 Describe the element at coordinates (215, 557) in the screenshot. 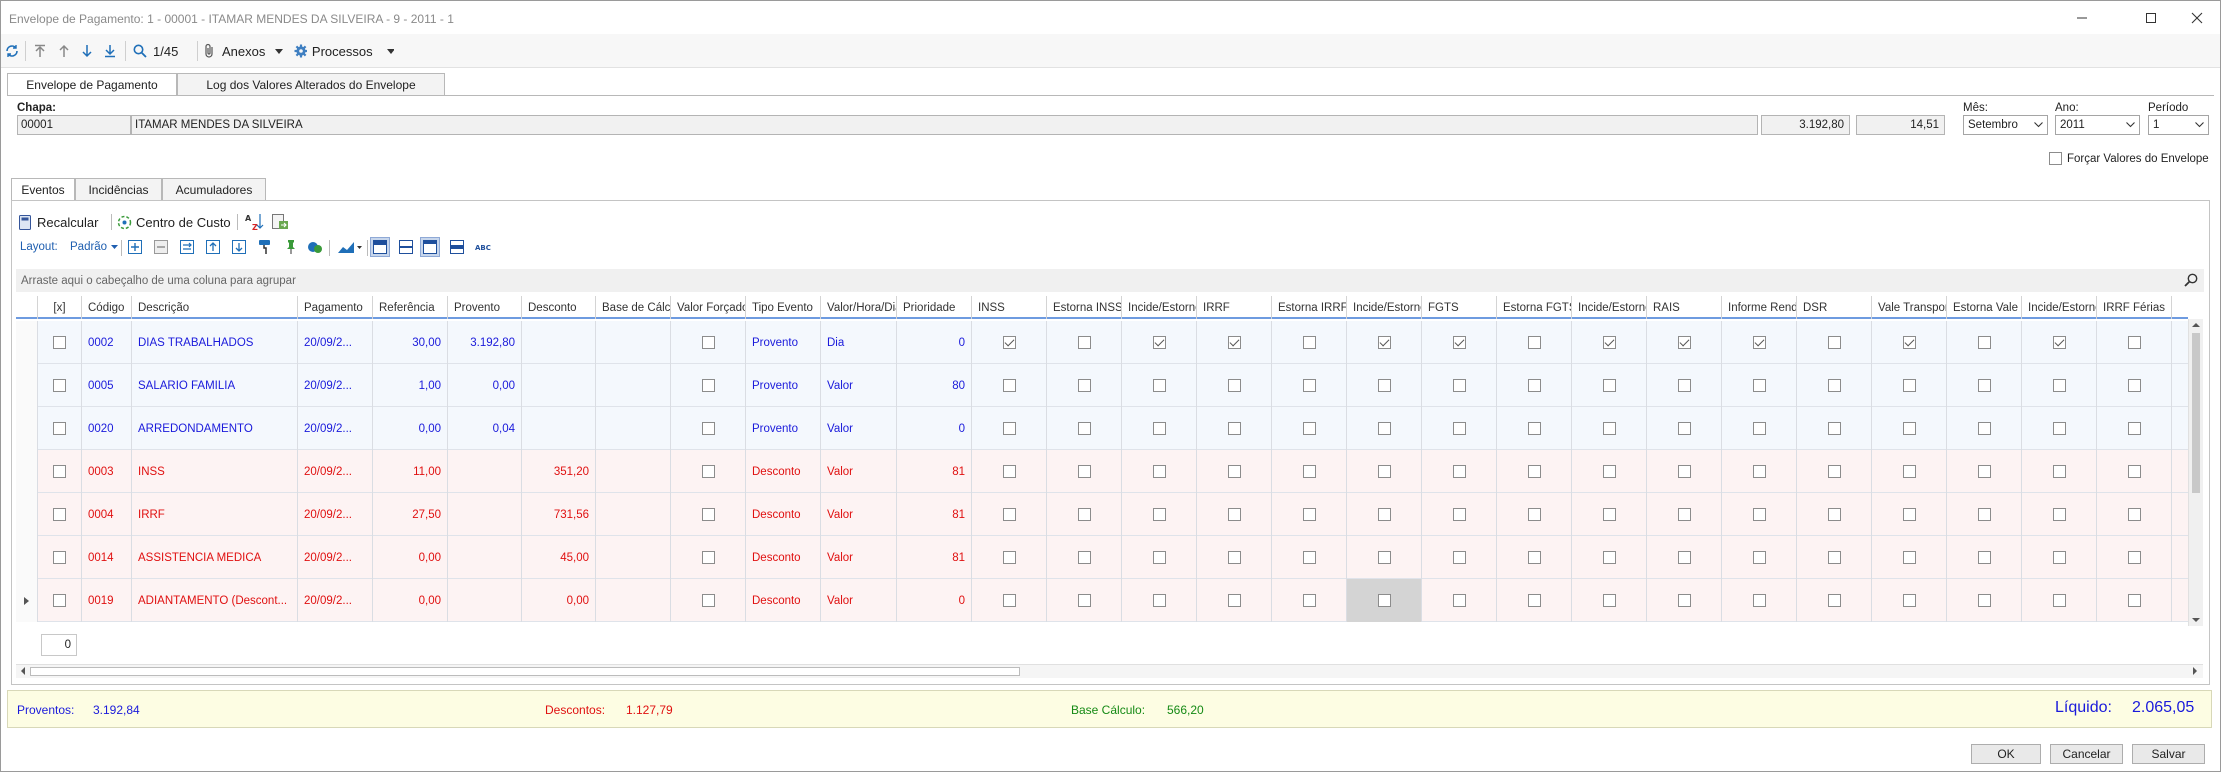

I see `cell-descricao: ASSISTENCIA MEDICA` at that location.